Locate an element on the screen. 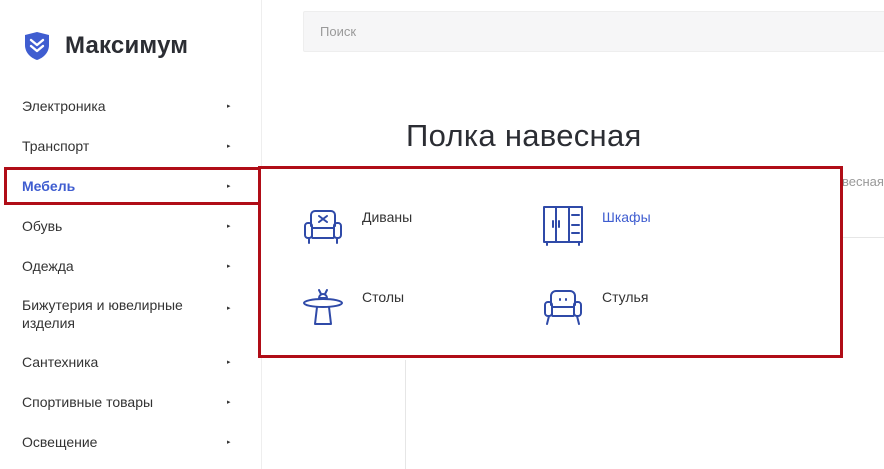 This screenshot has height=469, width=884. submenu-item-label: Стулья is located at coordinates (625, 297).